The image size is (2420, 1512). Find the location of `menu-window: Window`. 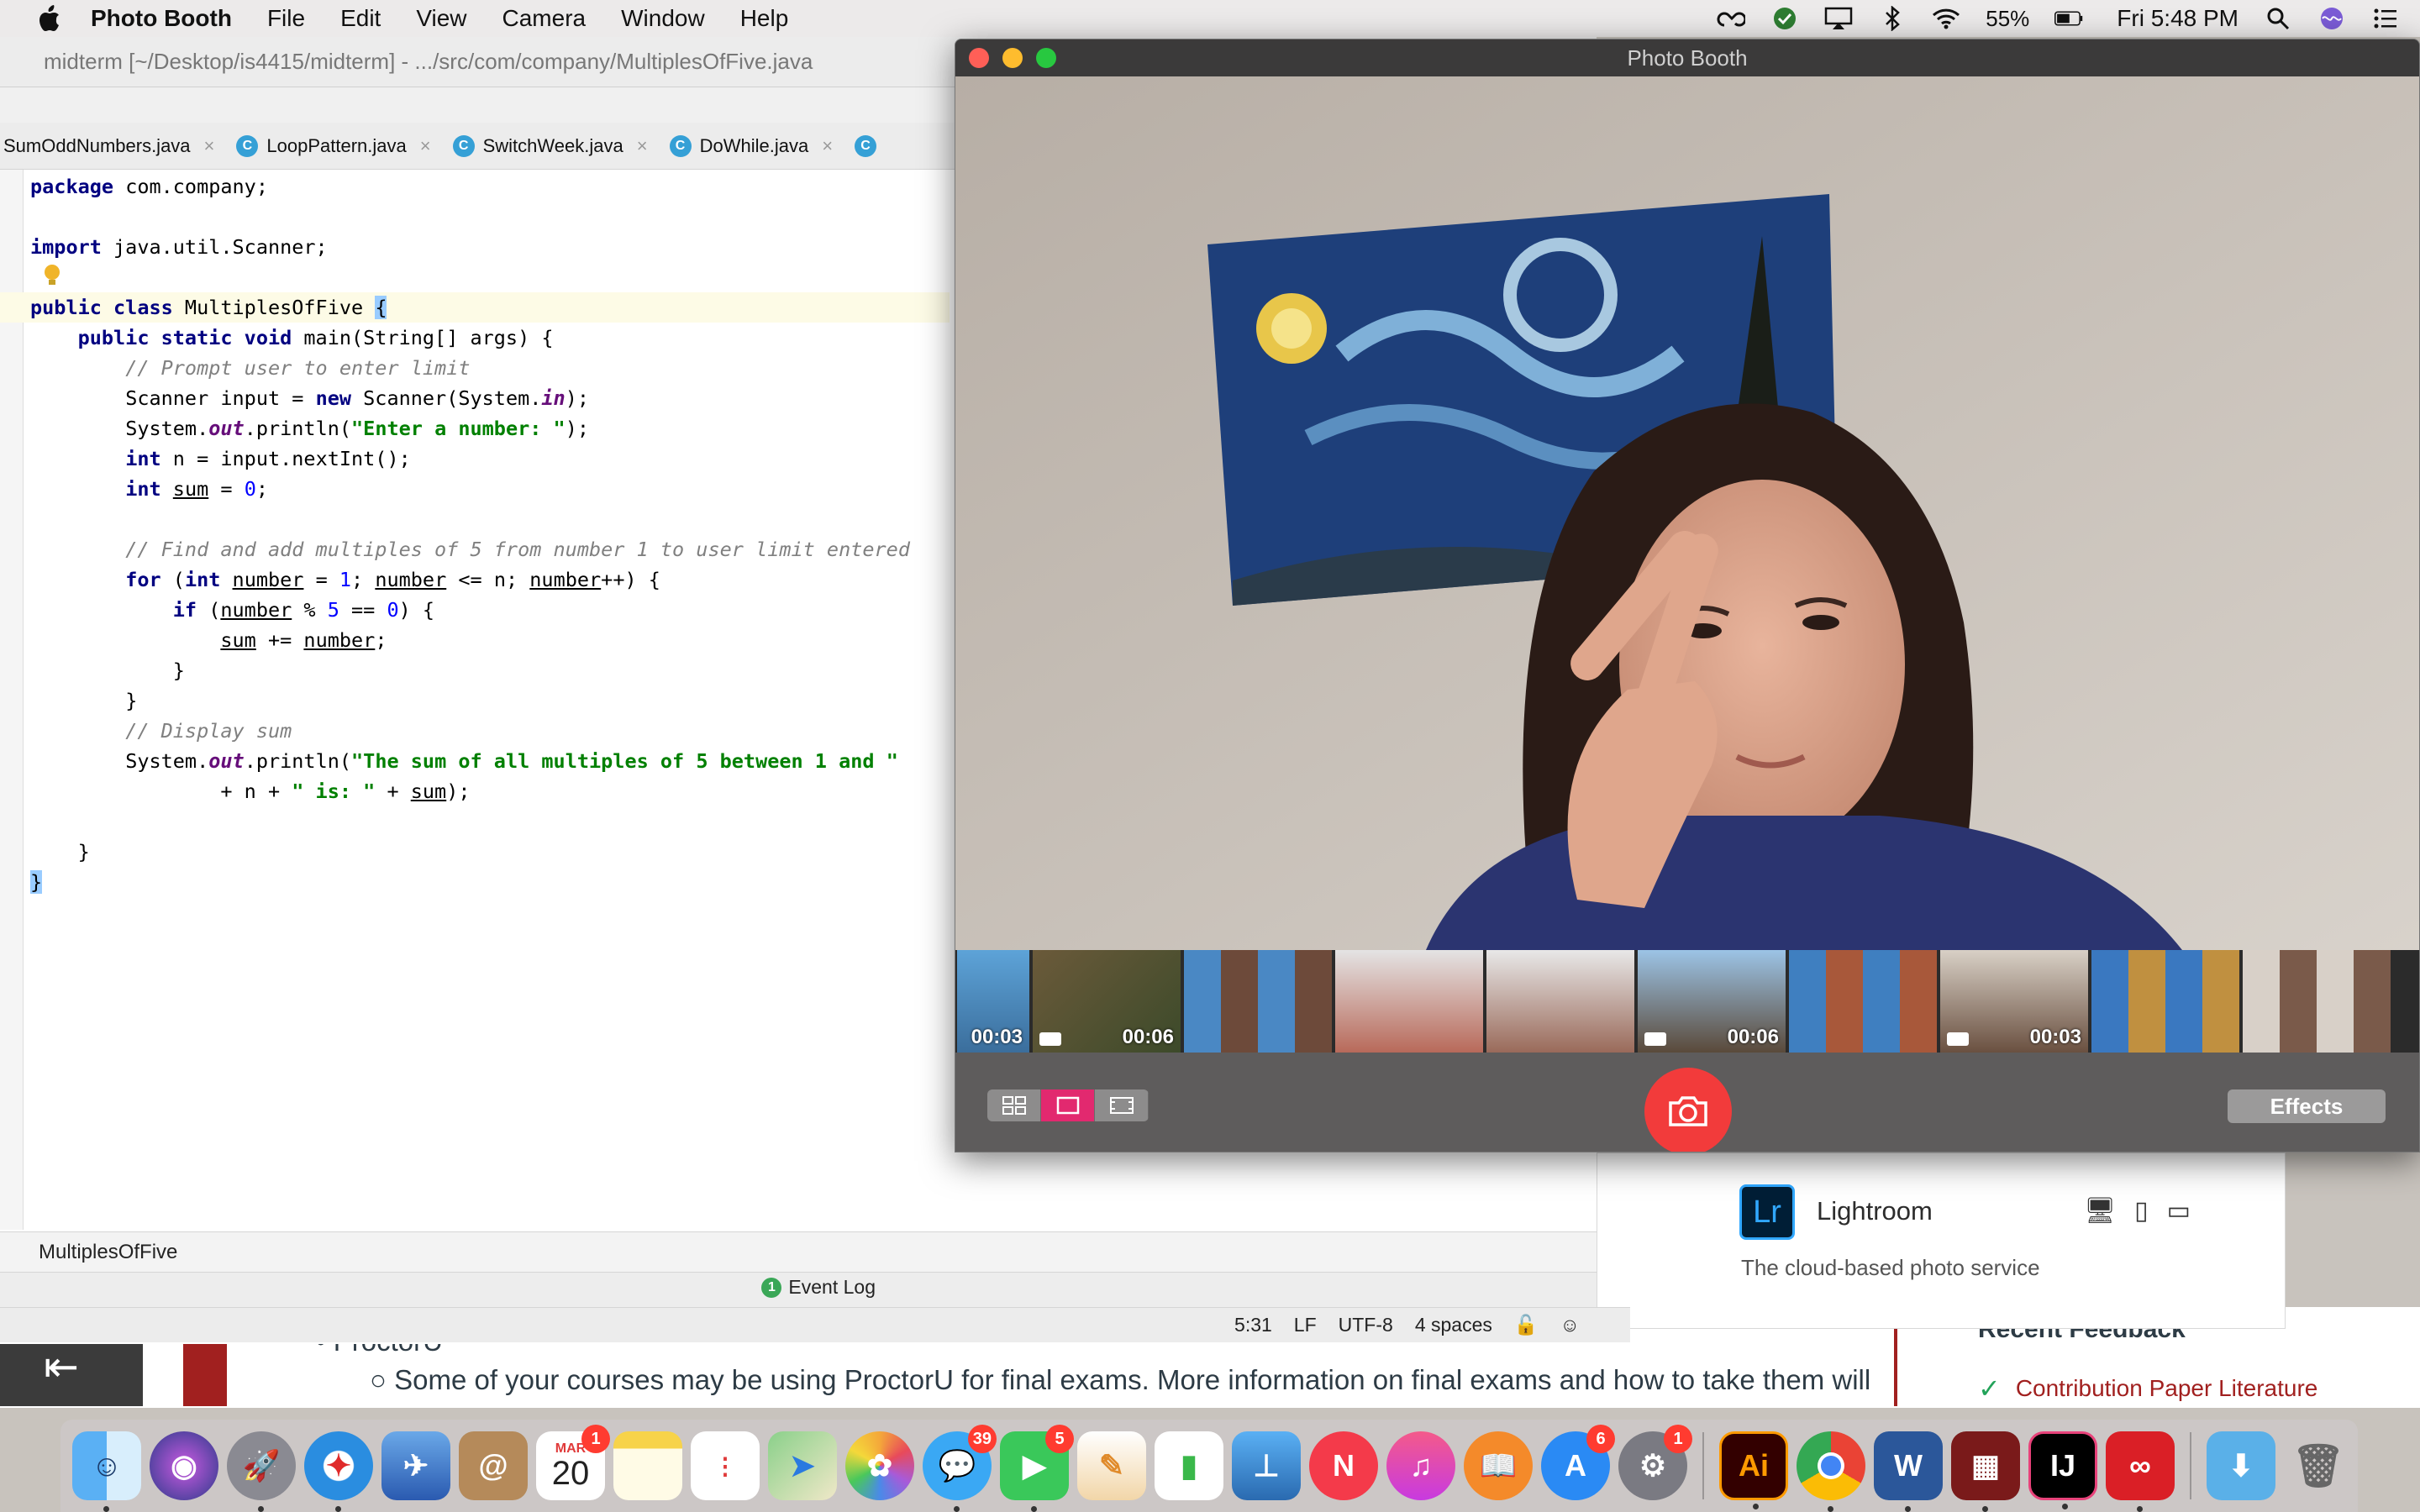

menu-window: Window is located at coordinates (663, 18).